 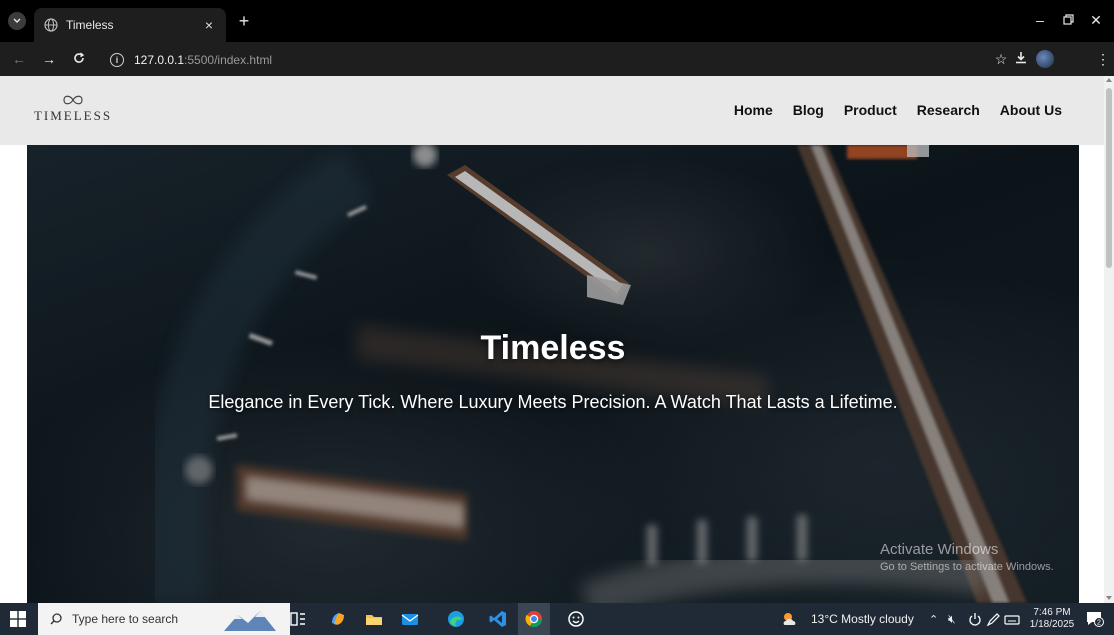 What do you see at coordinates (952, 619) in the screenshot?
I see `volume-muted-icon: 🔇︎` at bounding box center [952, 619].